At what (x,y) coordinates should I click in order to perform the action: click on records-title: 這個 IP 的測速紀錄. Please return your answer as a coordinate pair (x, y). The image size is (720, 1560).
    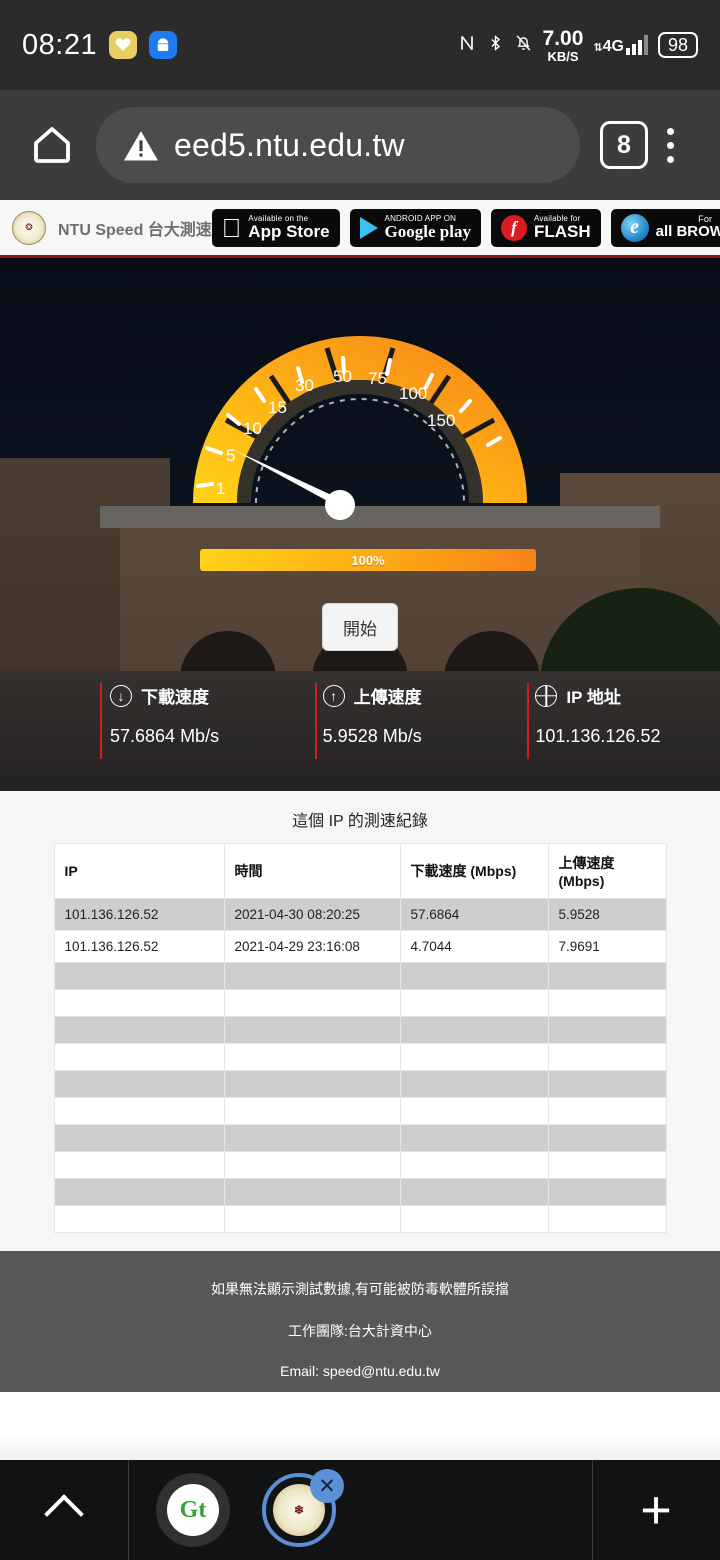
    Looking at the image, I should click on (360, 821).